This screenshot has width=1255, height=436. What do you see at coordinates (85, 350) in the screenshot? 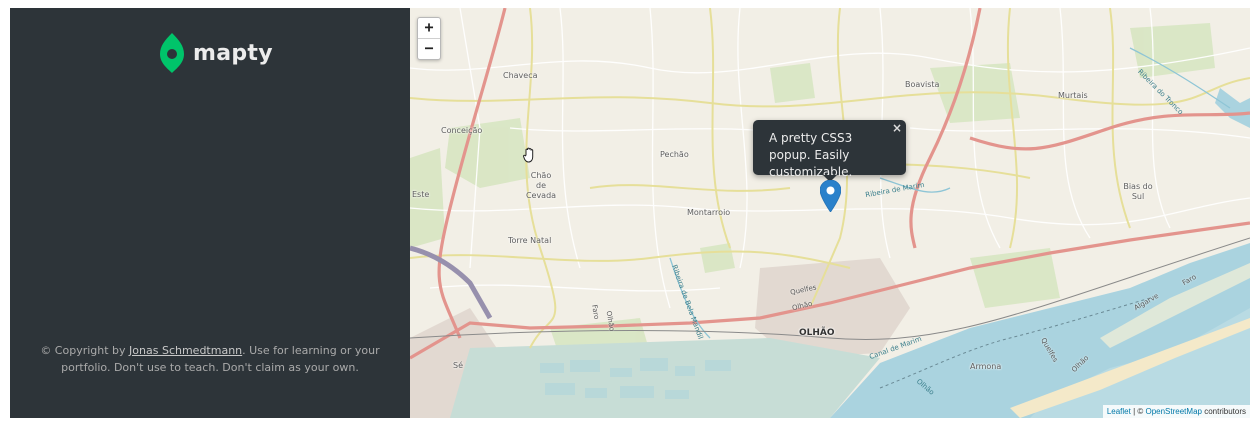
I see `copyright-prefix: © Copyright by` at bounding box center [85, 350].